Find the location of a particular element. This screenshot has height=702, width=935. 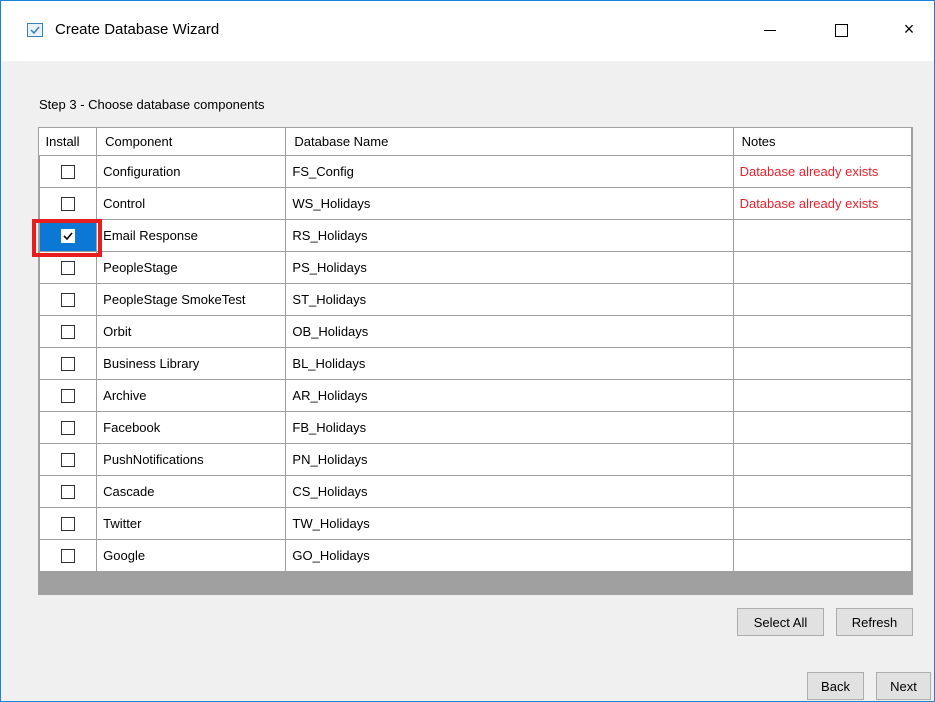

refresh-button: Refresh is located at coordinates (874, 622).